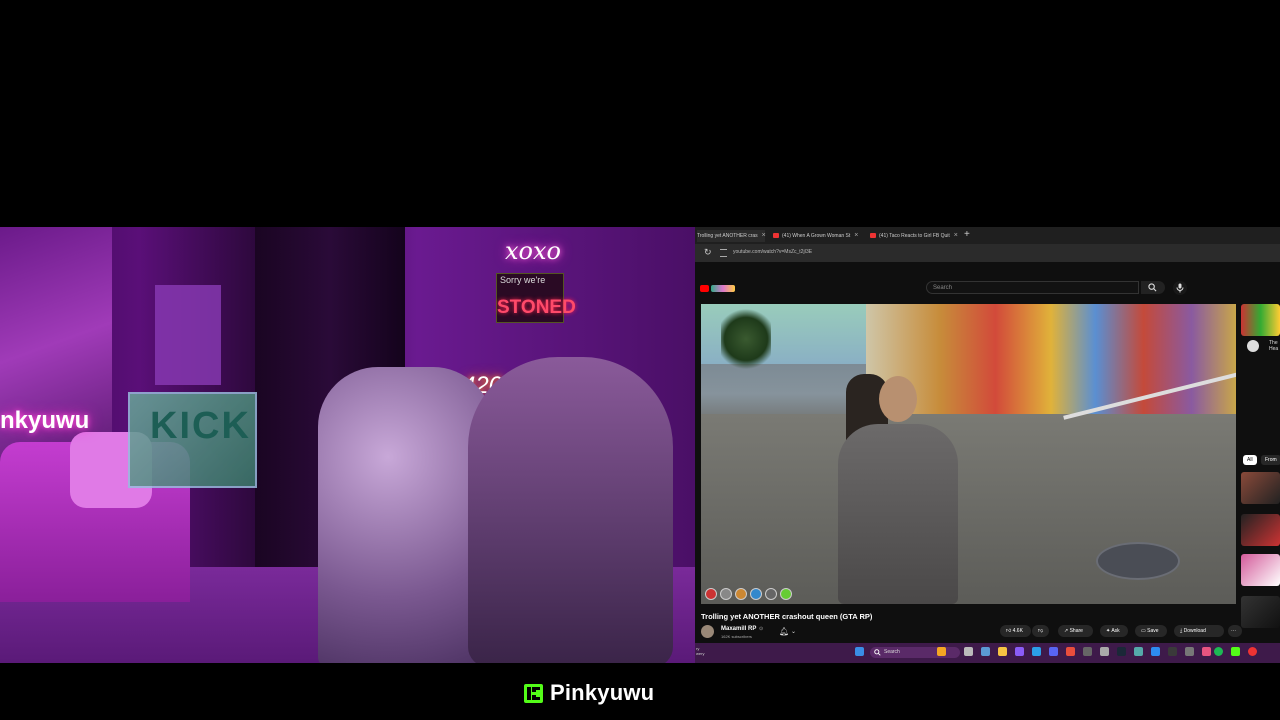  Describe the element at coordinates (1075, 631) in the screenshot. I see `share-button: ↗ Share` at that location.